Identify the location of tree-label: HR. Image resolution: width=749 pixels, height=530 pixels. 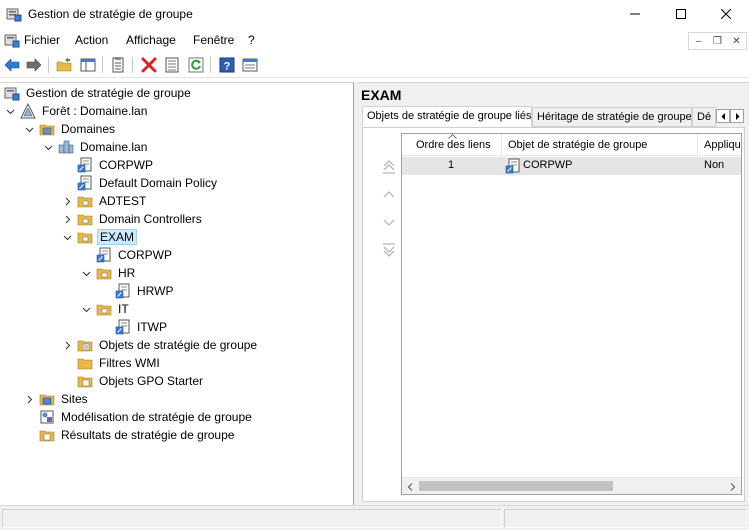
(127, 273).